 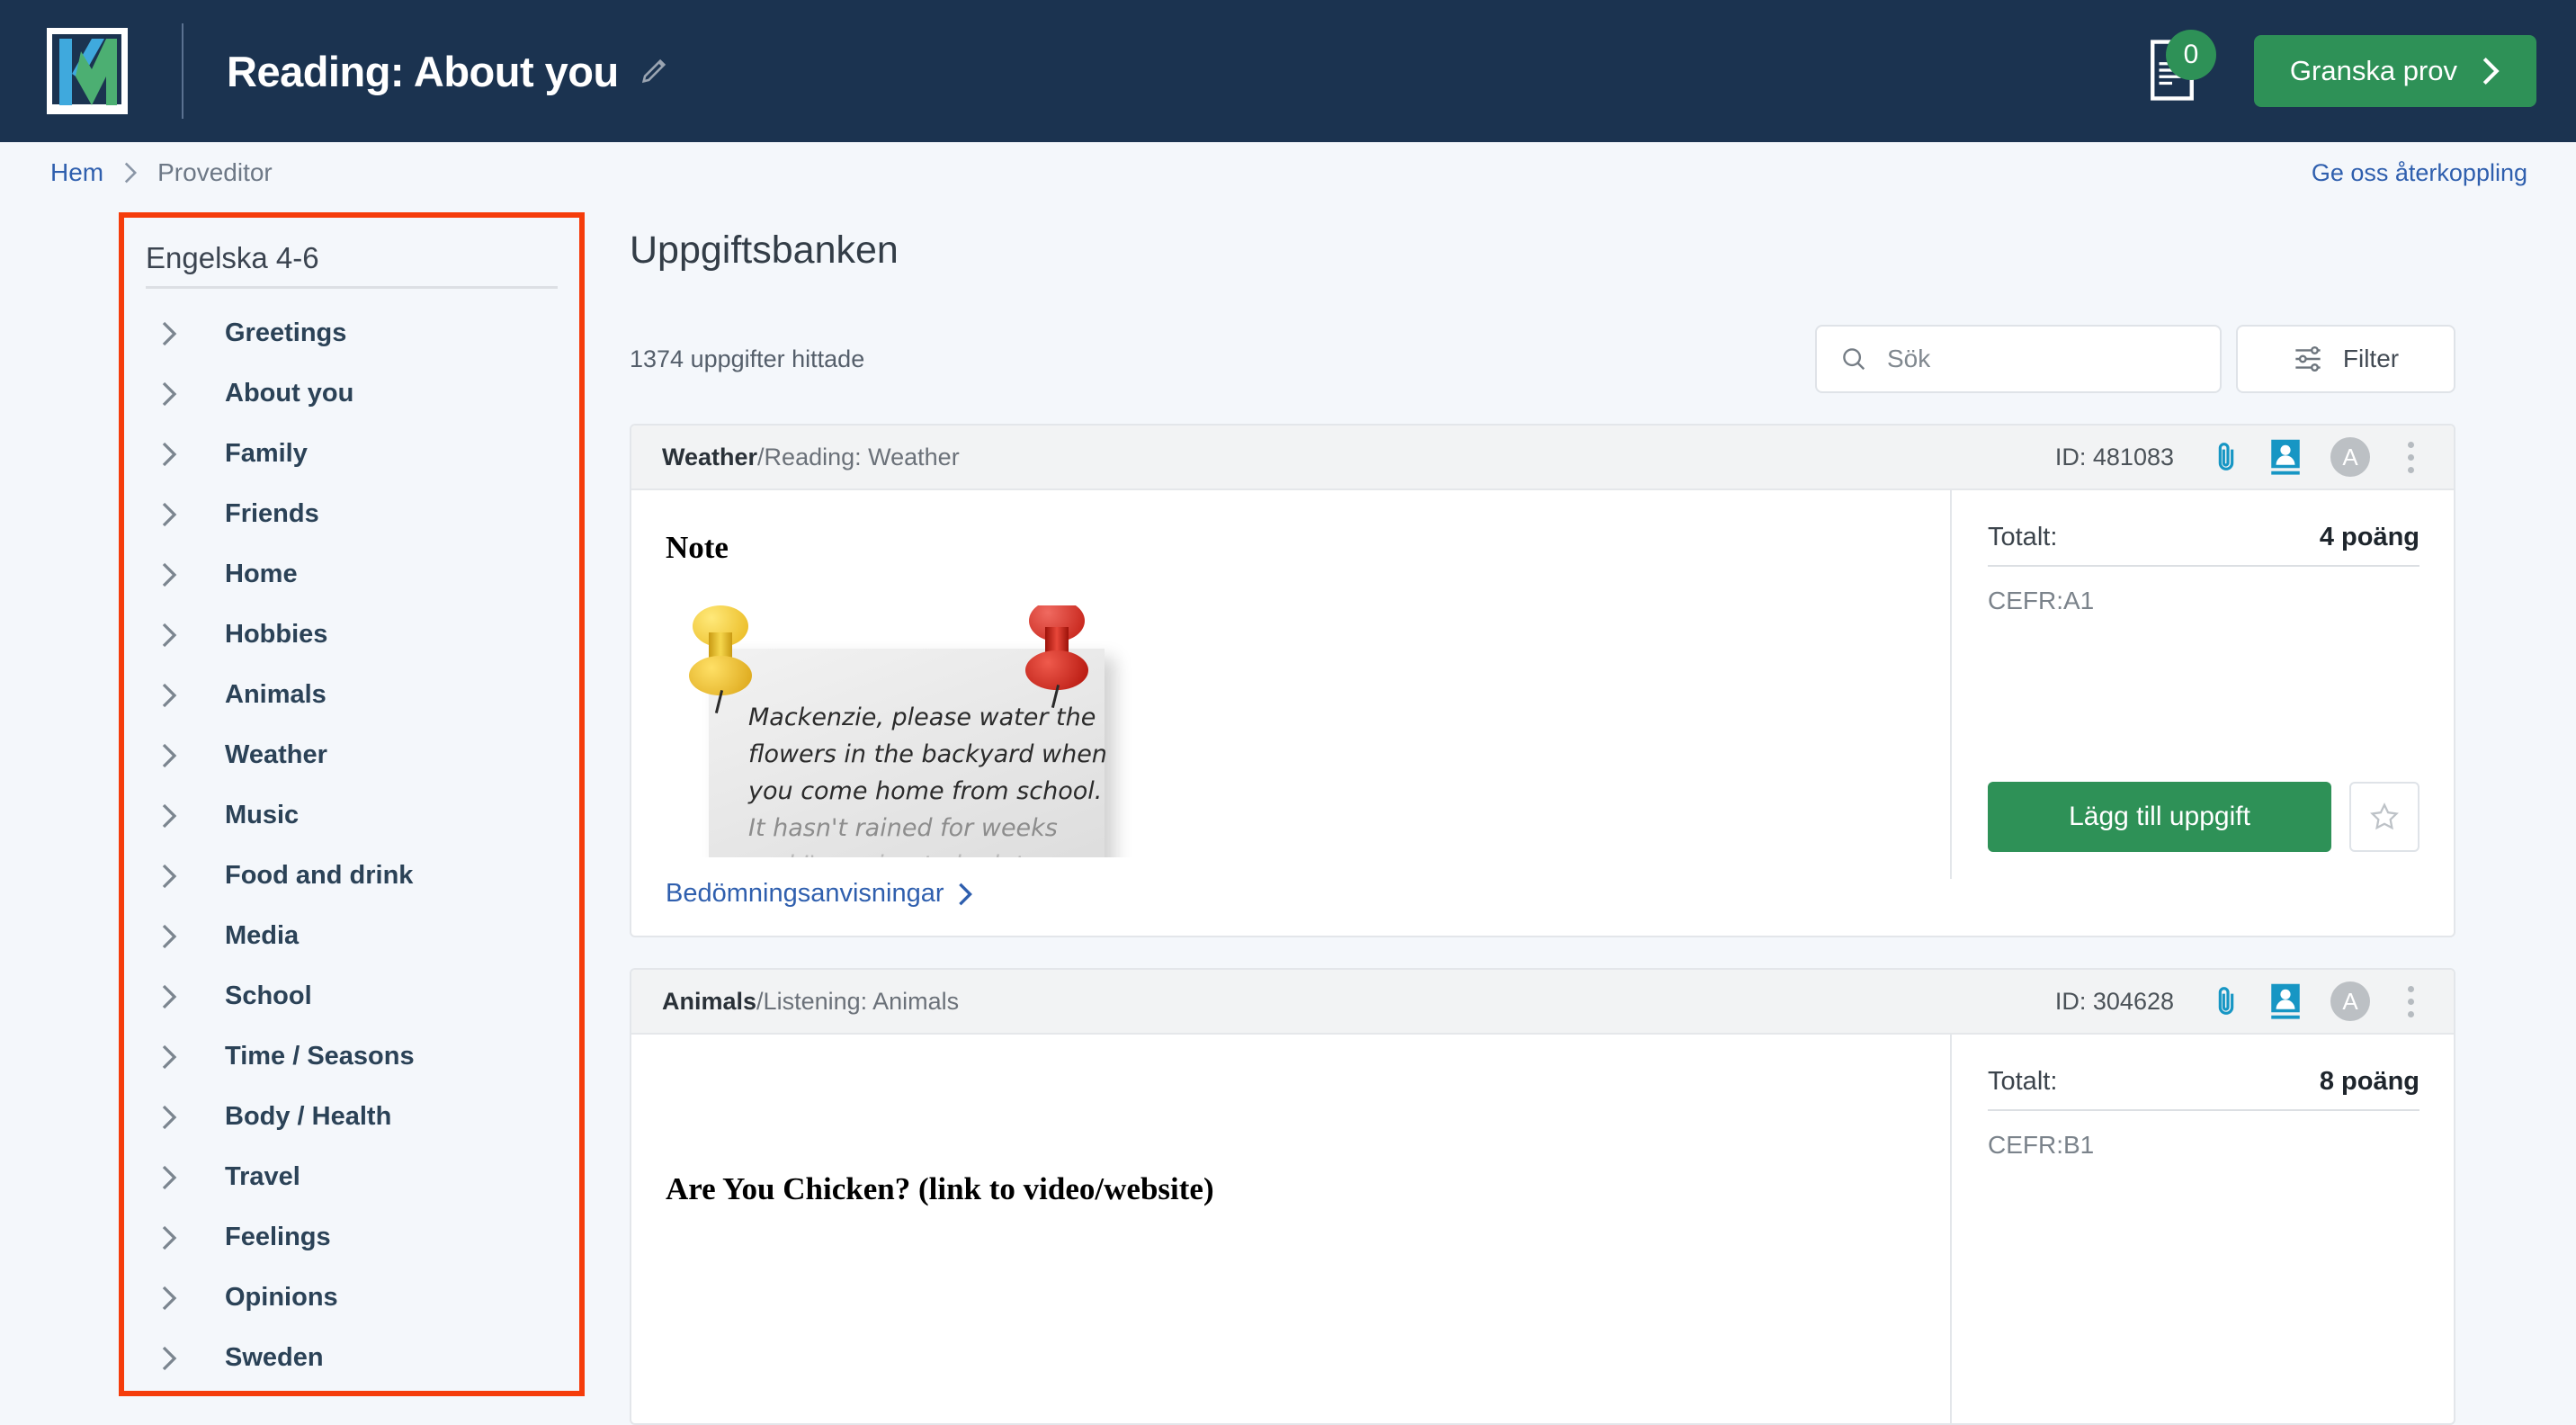 What do you see at coordinates (266, 453) in the screenshot?
I see `sidebar-item-label: Family` at bounding box center [266, 453].